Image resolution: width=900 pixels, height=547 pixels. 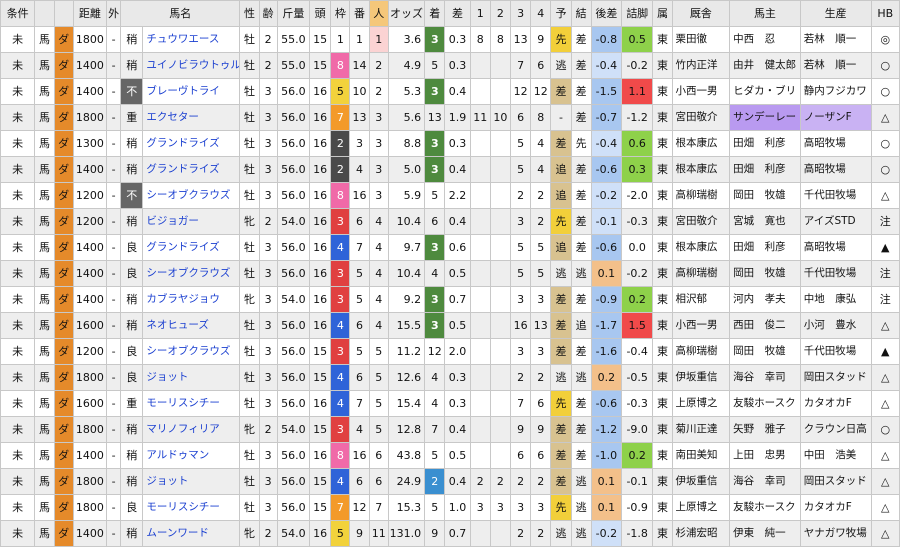 What do you see at coordinates (606, 13) in the screenshot?
I see `header-atosa: 後差` at bounding box center [606, 13].